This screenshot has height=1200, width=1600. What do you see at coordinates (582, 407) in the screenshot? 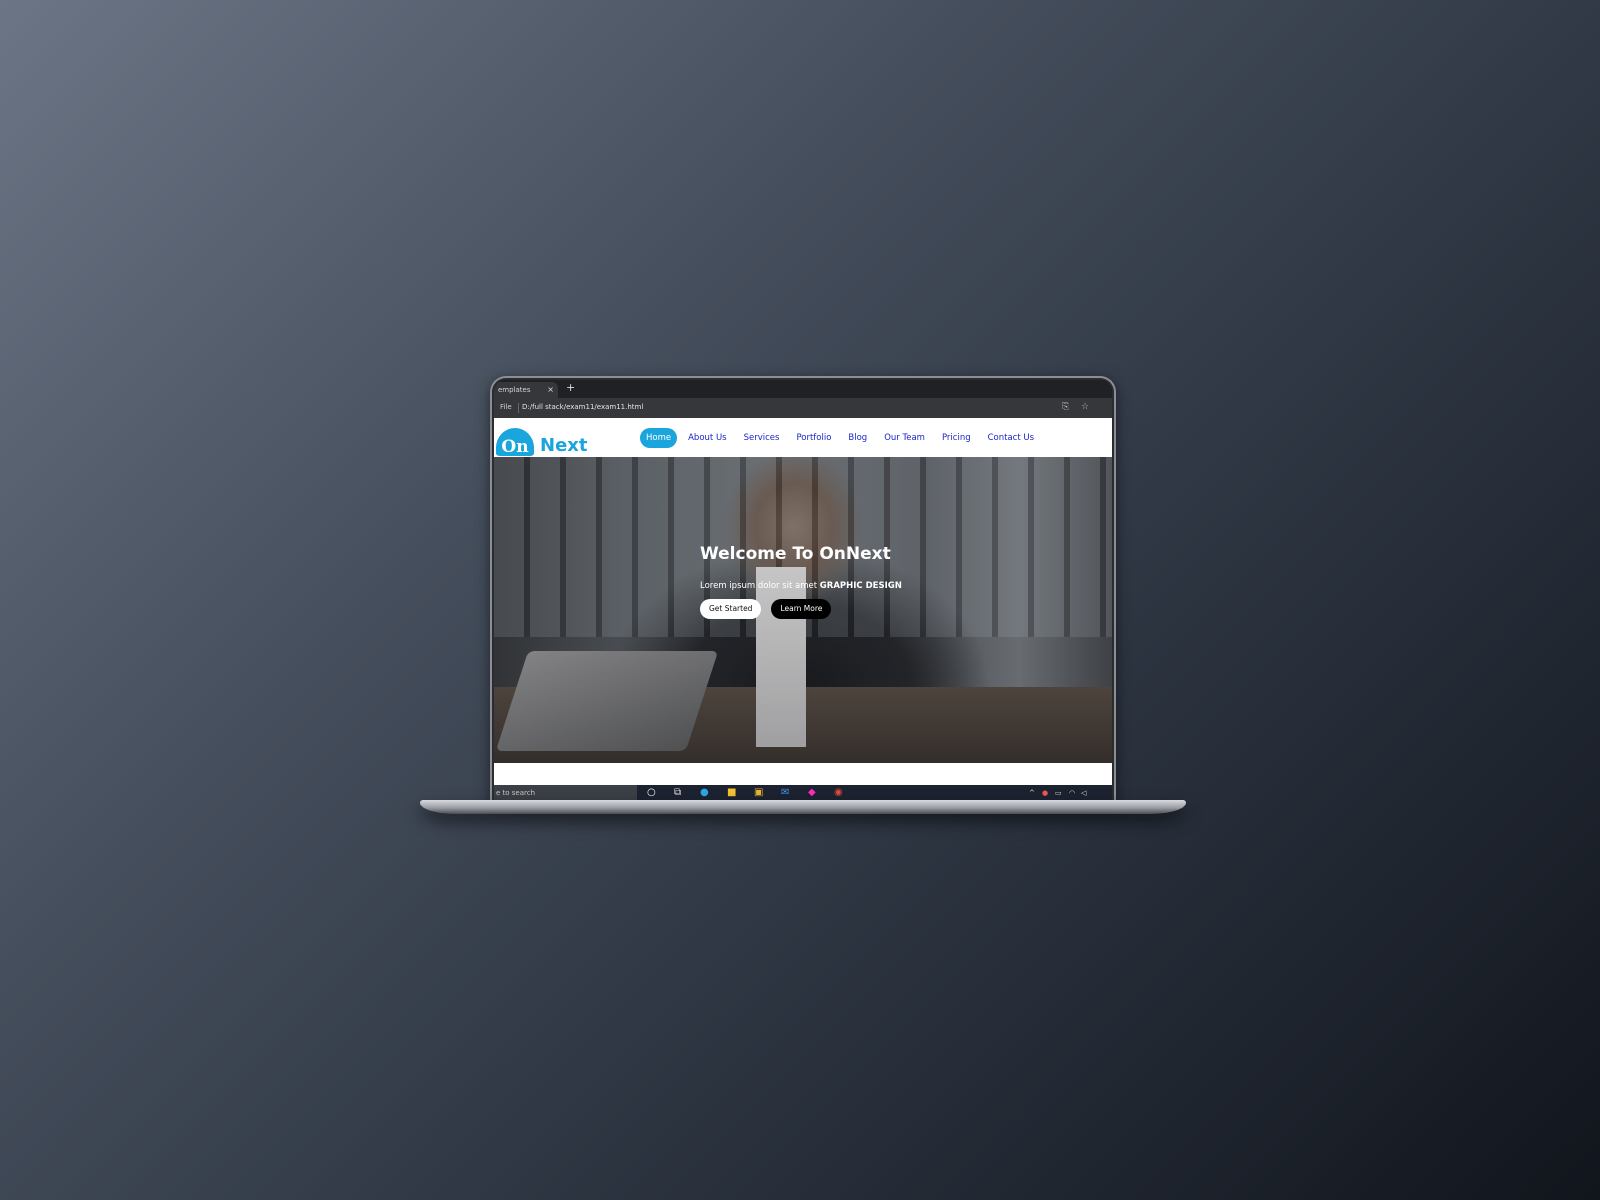
I see `url-field: D:/full stack/exam11/exam11.html` at bounding box center [582, 407].